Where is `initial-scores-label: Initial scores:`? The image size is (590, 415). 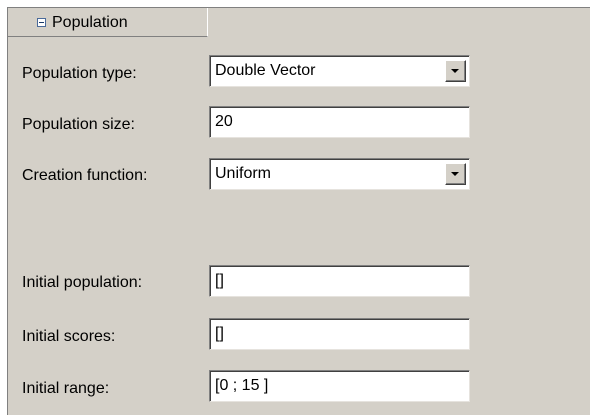 initial-scores-label: Initial scores: is located at coordinates (69, 336).